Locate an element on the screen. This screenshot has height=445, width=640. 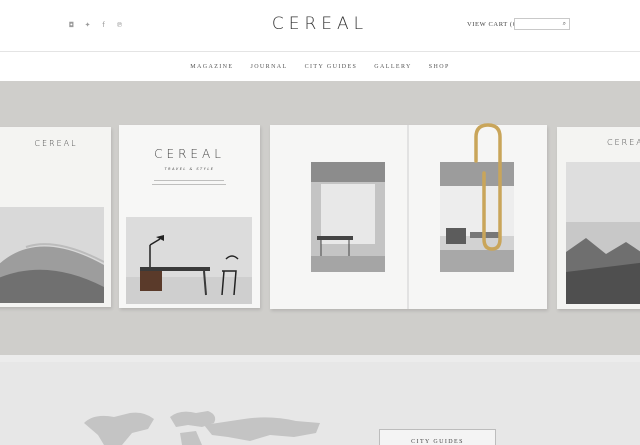
cover-left-title: CEREAL is located at coordinates (56, 143).